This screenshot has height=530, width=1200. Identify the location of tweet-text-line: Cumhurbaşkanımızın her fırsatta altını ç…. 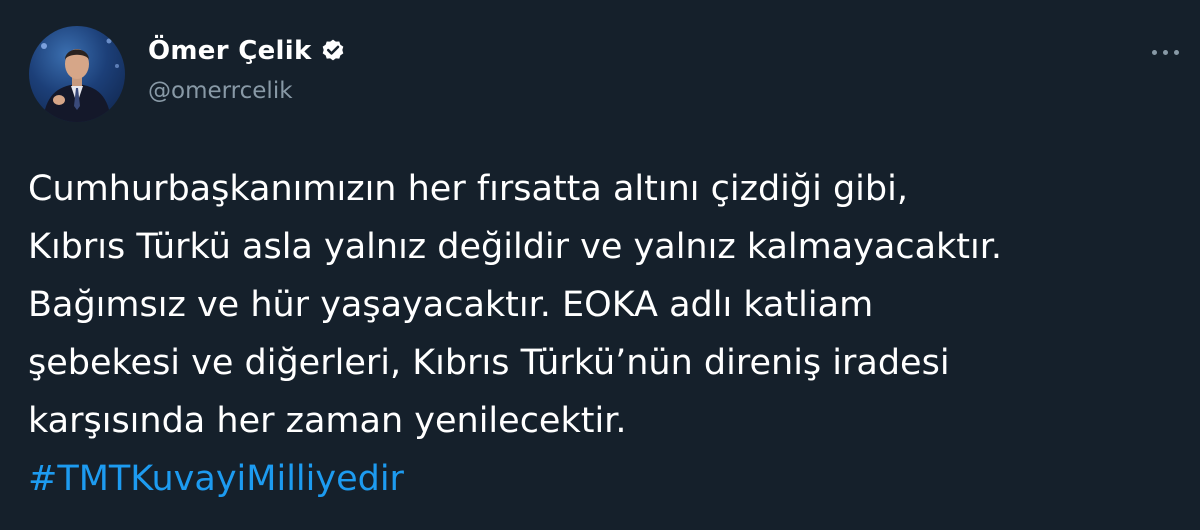
(468, 189).